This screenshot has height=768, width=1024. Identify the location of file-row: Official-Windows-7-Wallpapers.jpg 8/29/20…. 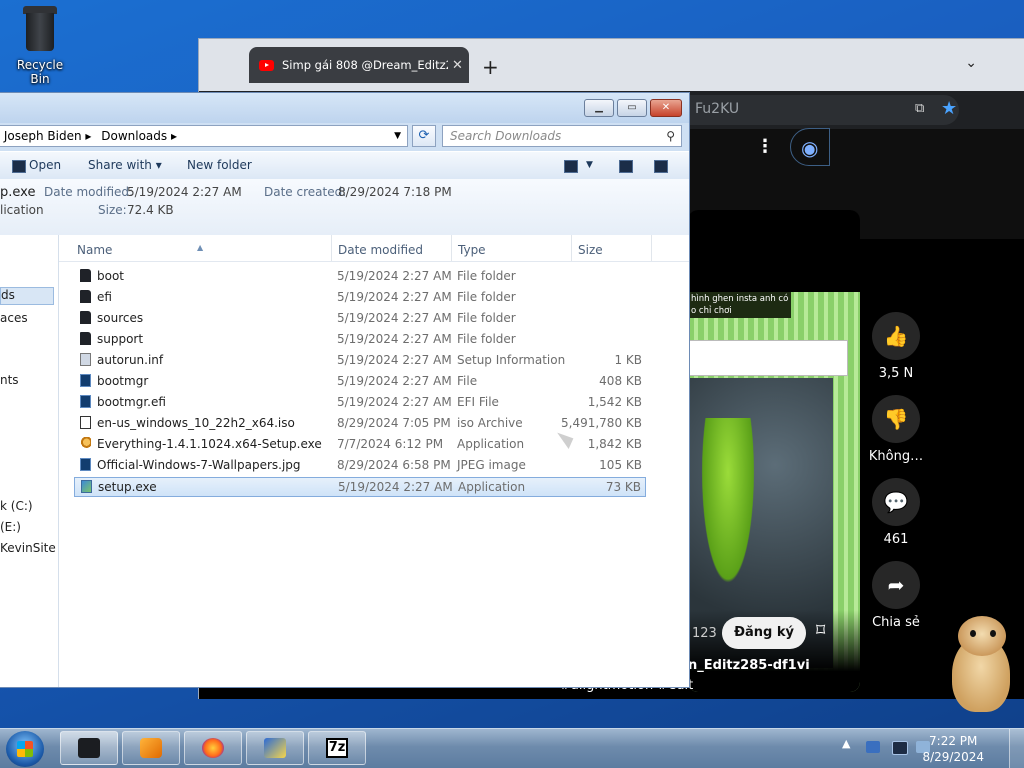
(360, 466).